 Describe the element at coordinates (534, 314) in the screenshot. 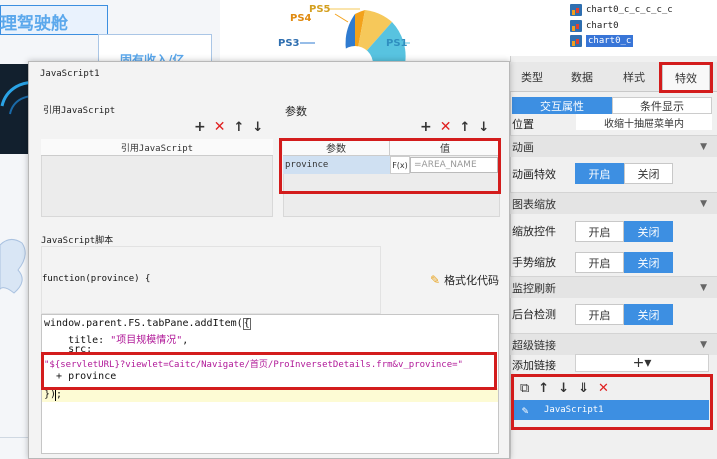

I see `backend-check-label: 后台检测` at that location.